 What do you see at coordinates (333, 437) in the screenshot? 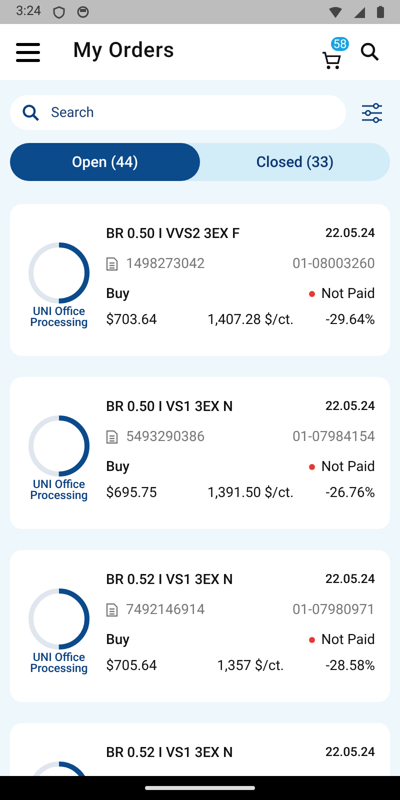
I see `order-number: 01-07984154` at bounding box center [333, 437].